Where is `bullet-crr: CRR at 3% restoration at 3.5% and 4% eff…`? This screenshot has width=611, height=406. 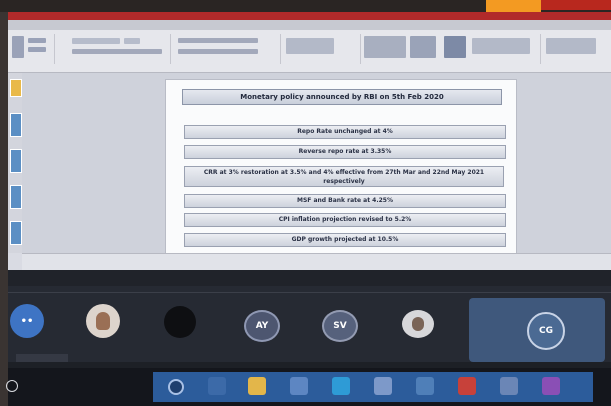
bullet-crr: CRR at 3% restoration at 3.5% and 4% eff… is located at coordinates (344, 176).